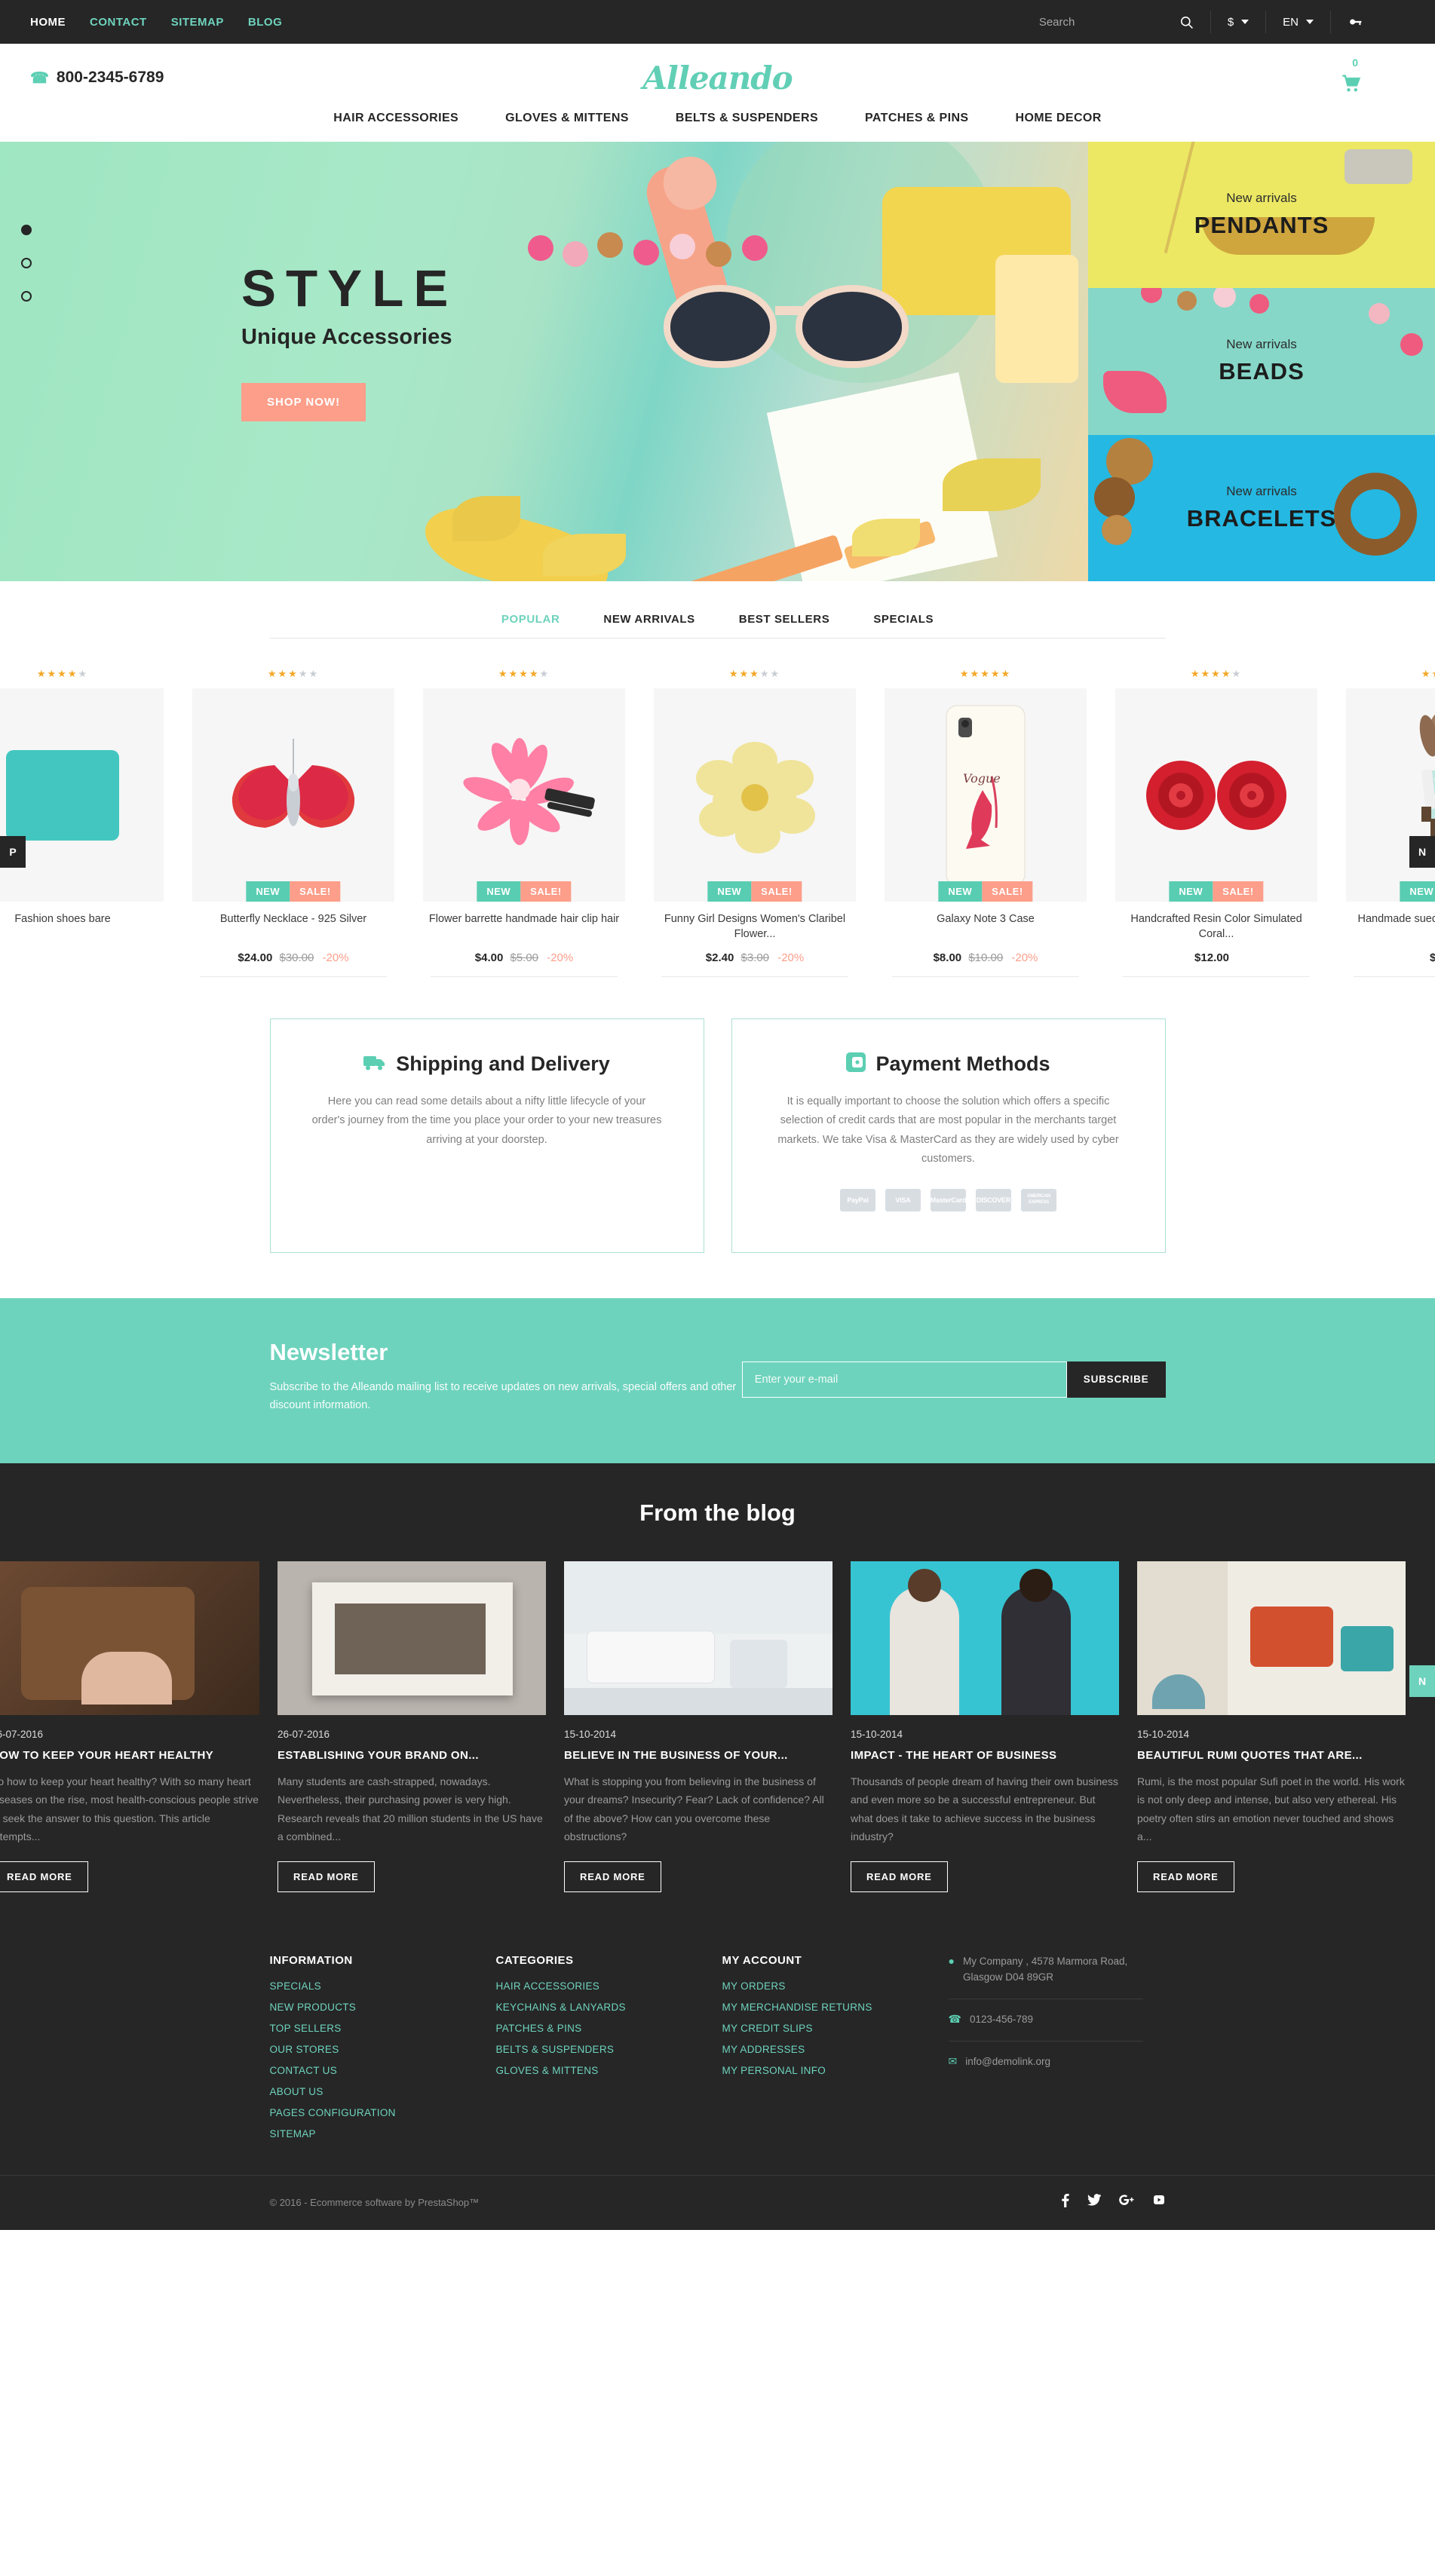 Image resolution: width=1435 pixels, height=2576 pixels. What do you see at coordinates (1094, 2202) in the screenshot?
I see `twitter-icon` at bounding box center [1094, 2202].